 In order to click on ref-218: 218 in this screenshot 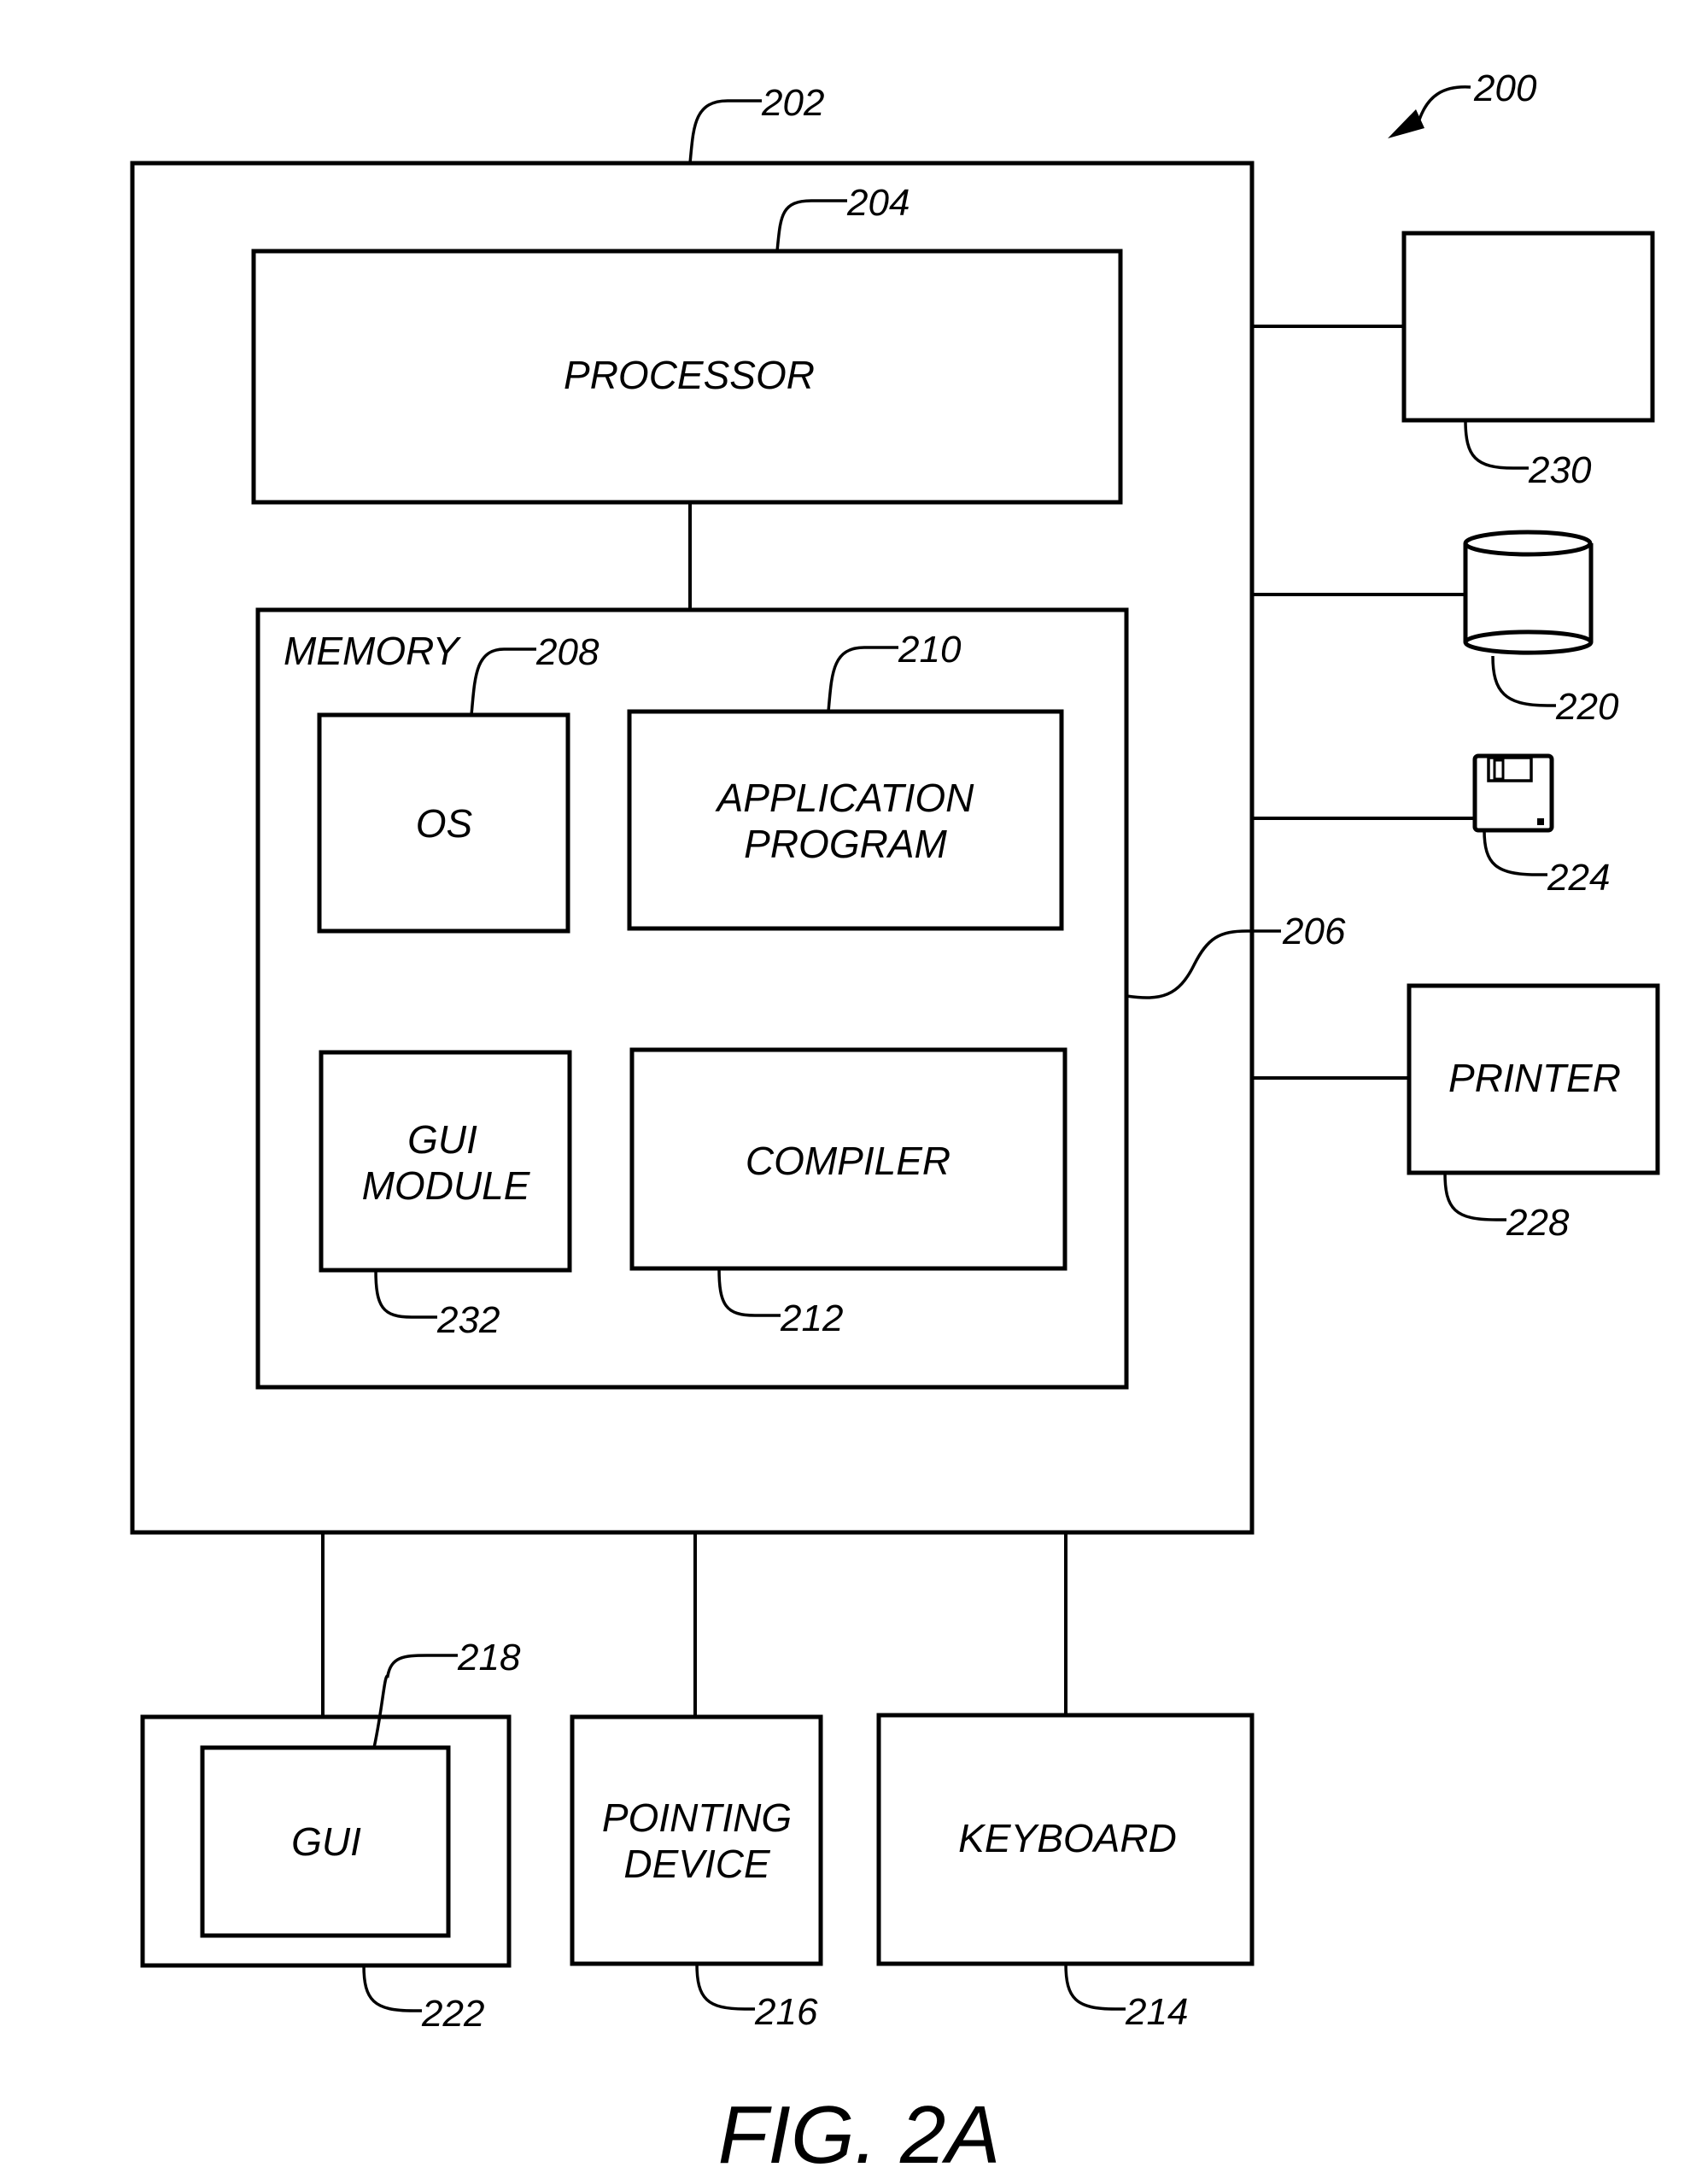, I will do `click(489, 1657)`.